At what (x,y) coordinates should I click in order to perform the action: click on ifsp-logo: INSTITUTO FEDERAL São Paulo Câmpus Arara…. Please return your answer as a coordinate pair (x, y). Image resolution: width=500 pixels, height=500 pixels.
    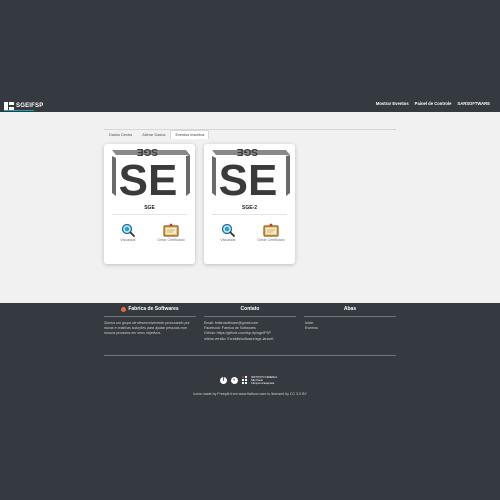
    Looking at the image, I should click on (259, 381).